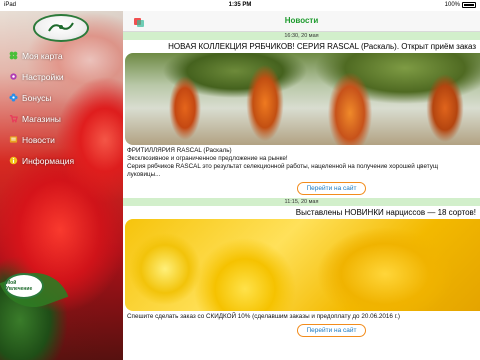  I want to click on sidebar-item-news: Новости, so click(61, 139).